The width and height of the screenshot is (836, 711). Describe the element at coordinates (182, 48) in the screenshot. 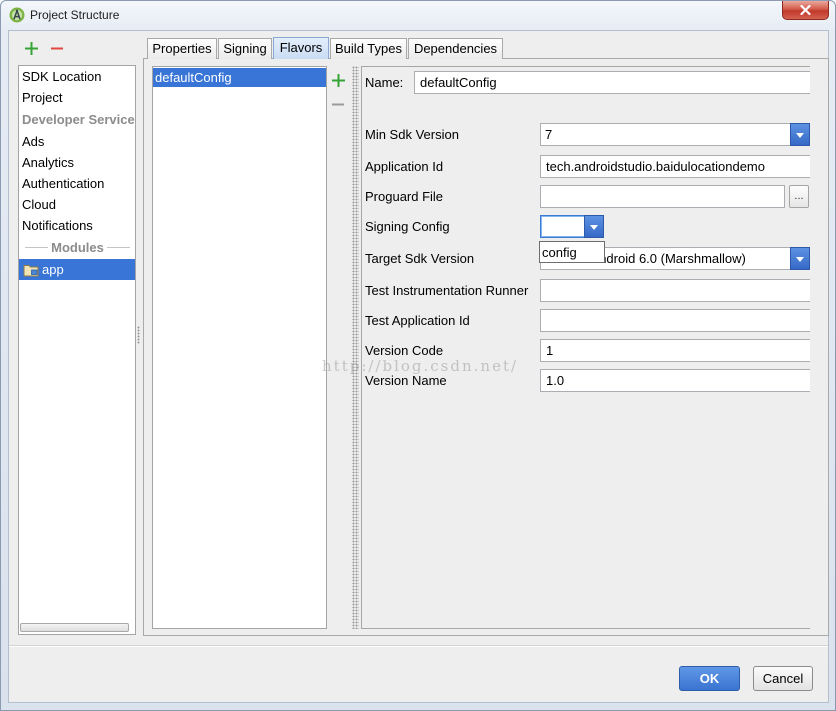

I see `tab-properties: Properties` at that location.